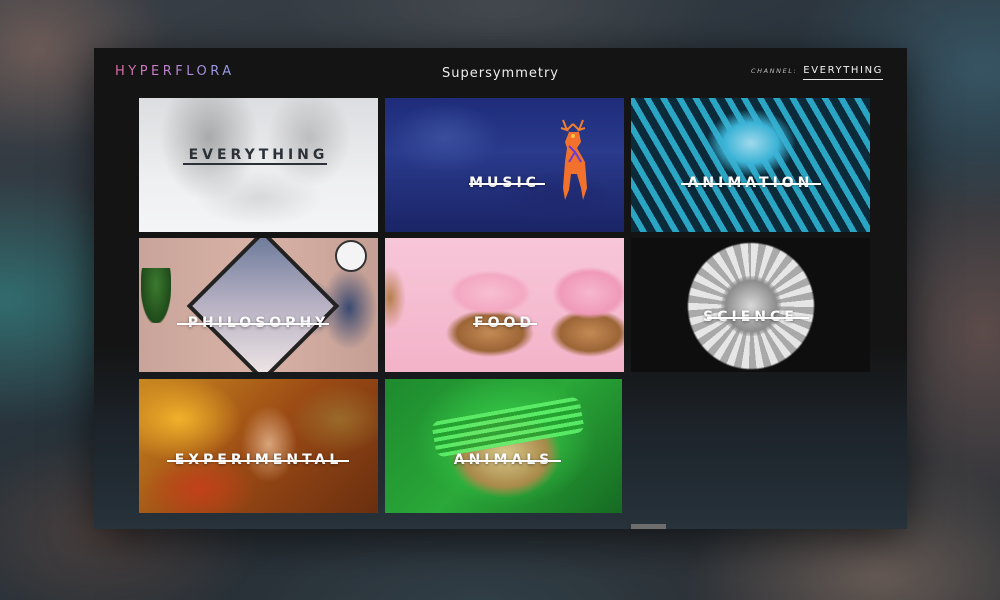 This screenshot has height=600, width=1000. What do you see at coordinates (503, 446) in the screenshot?
I see `tile-animals: ANIMALS` at bounding box center [503, 446].